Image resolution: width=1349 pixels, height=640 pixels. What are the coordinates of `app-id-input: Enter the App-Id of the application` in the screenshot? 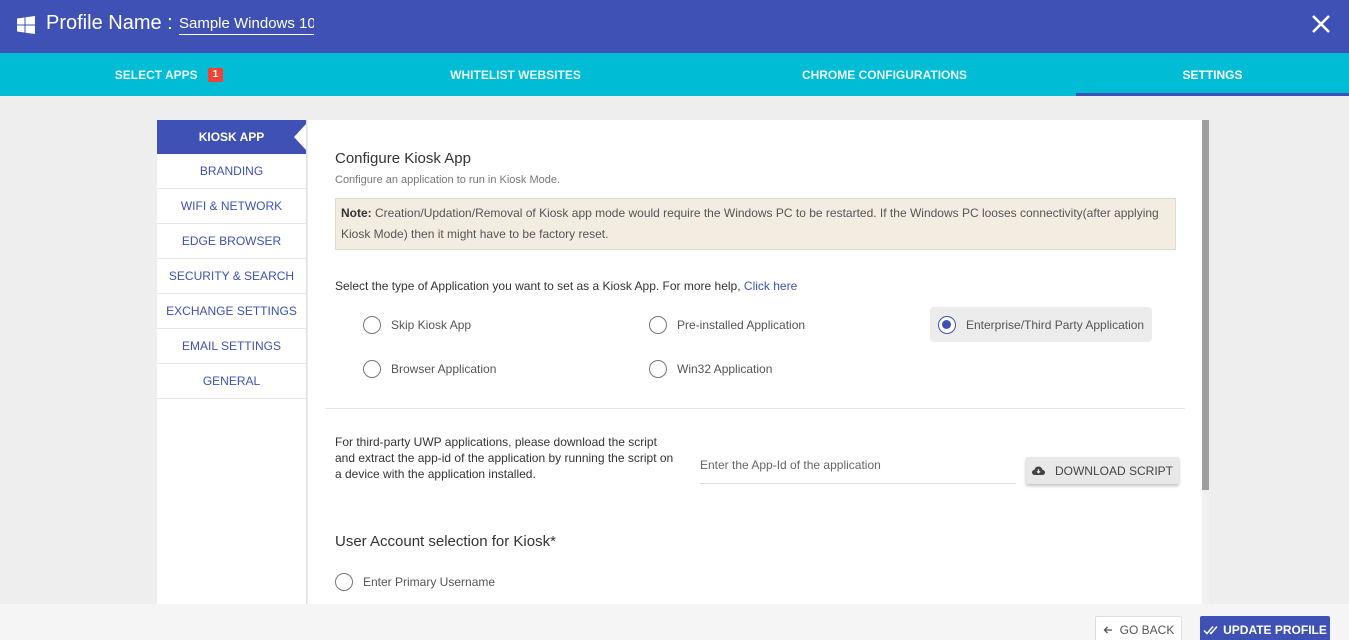 It's located at (858, 469).